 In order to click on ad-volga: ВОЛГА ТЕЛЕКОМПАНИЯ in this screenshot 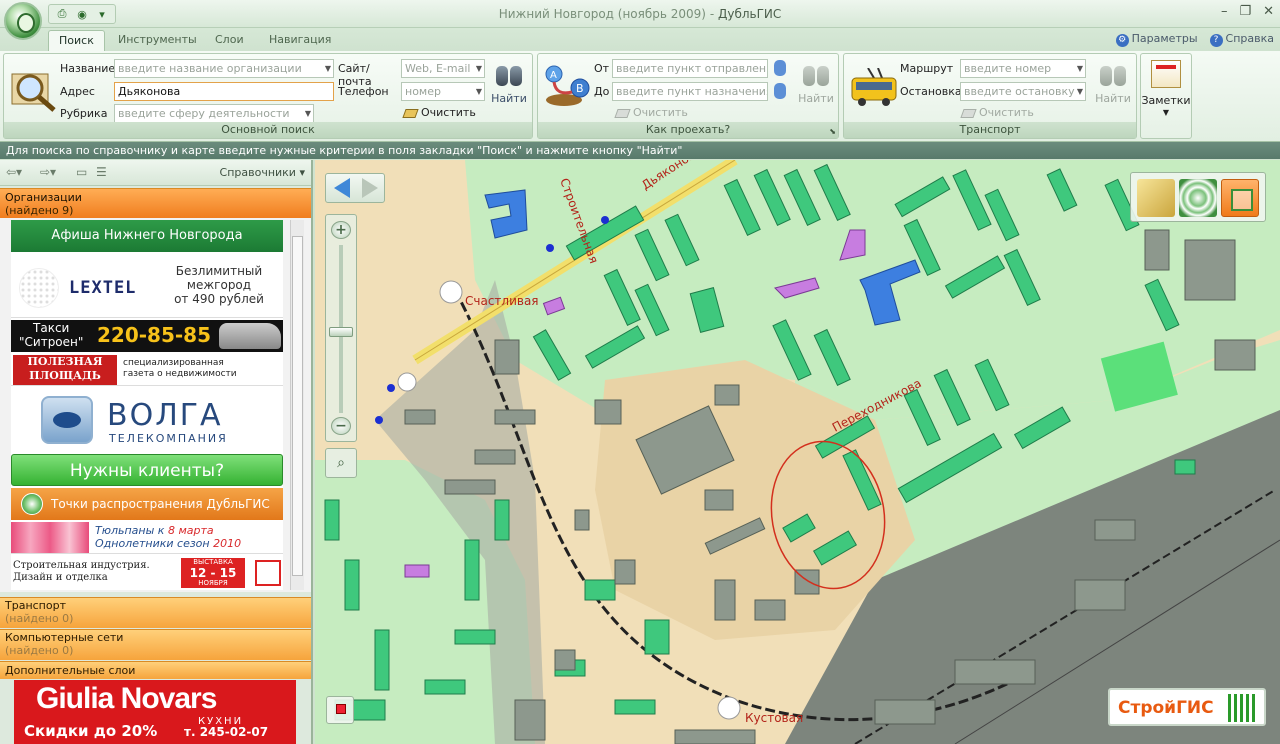, I will do `click(147, 420)`.